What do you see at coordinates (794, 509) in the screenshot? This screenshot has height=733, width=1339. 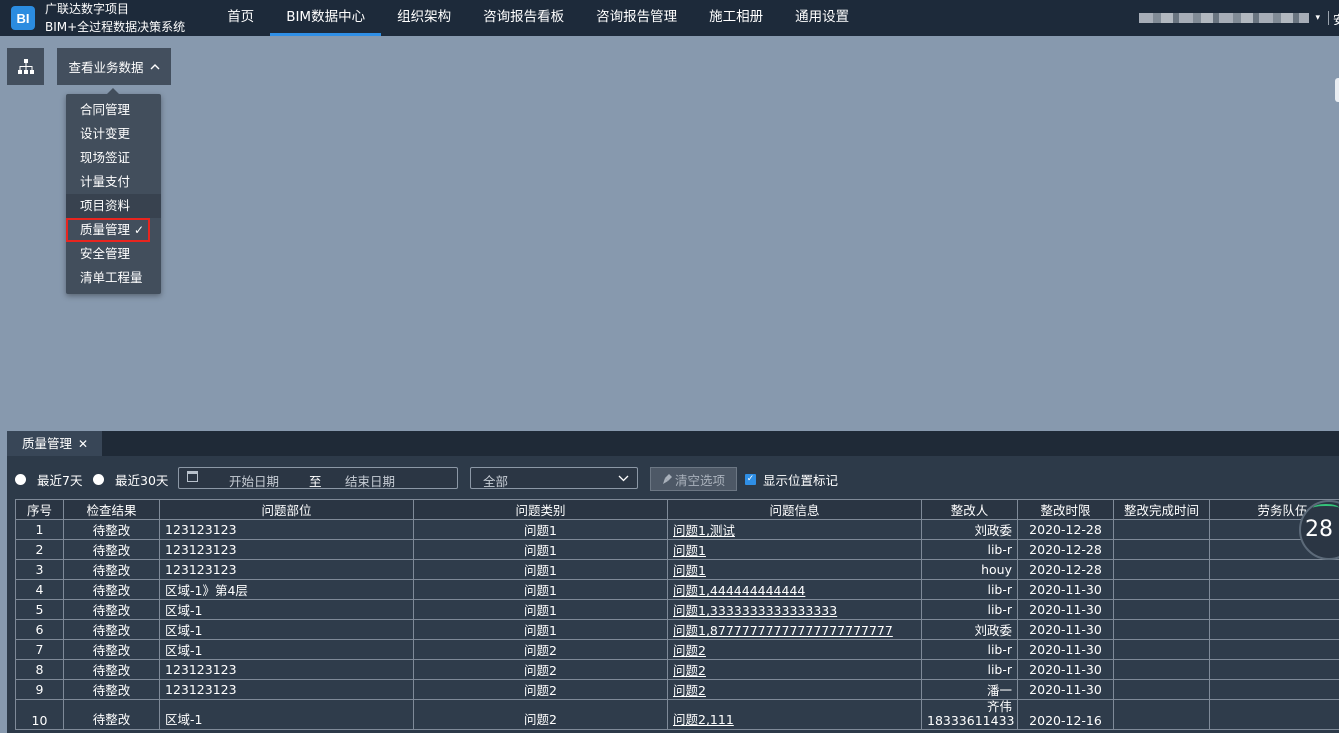 I see `col-header-info: 问题信息` at bounding box center [794, 509].